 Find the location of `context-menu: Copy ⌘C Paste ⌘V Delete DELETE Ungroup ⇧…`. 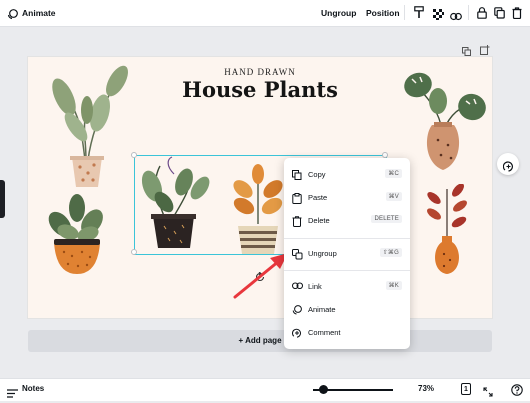

context-menu: Copy ⌘C Paste ⌘V Delete DELETE Ungroup ⇧… is located at coordinates (347, 253).